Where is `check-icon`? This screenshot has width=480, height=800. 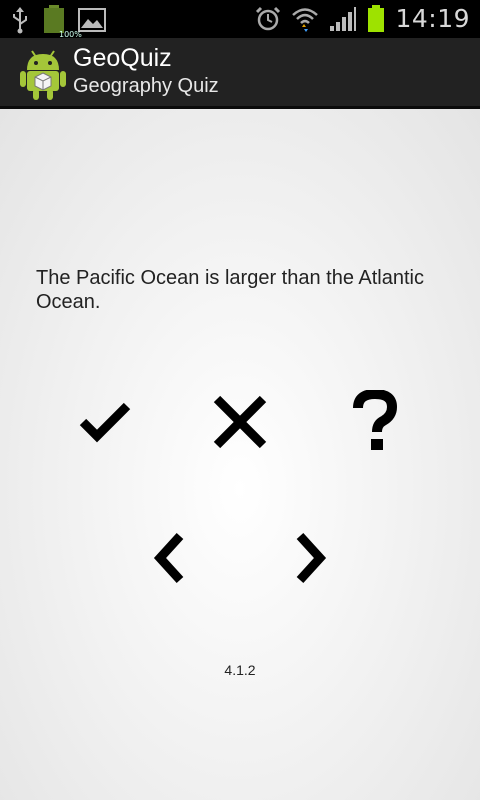
check-icon is located at coordinates (105, 422).